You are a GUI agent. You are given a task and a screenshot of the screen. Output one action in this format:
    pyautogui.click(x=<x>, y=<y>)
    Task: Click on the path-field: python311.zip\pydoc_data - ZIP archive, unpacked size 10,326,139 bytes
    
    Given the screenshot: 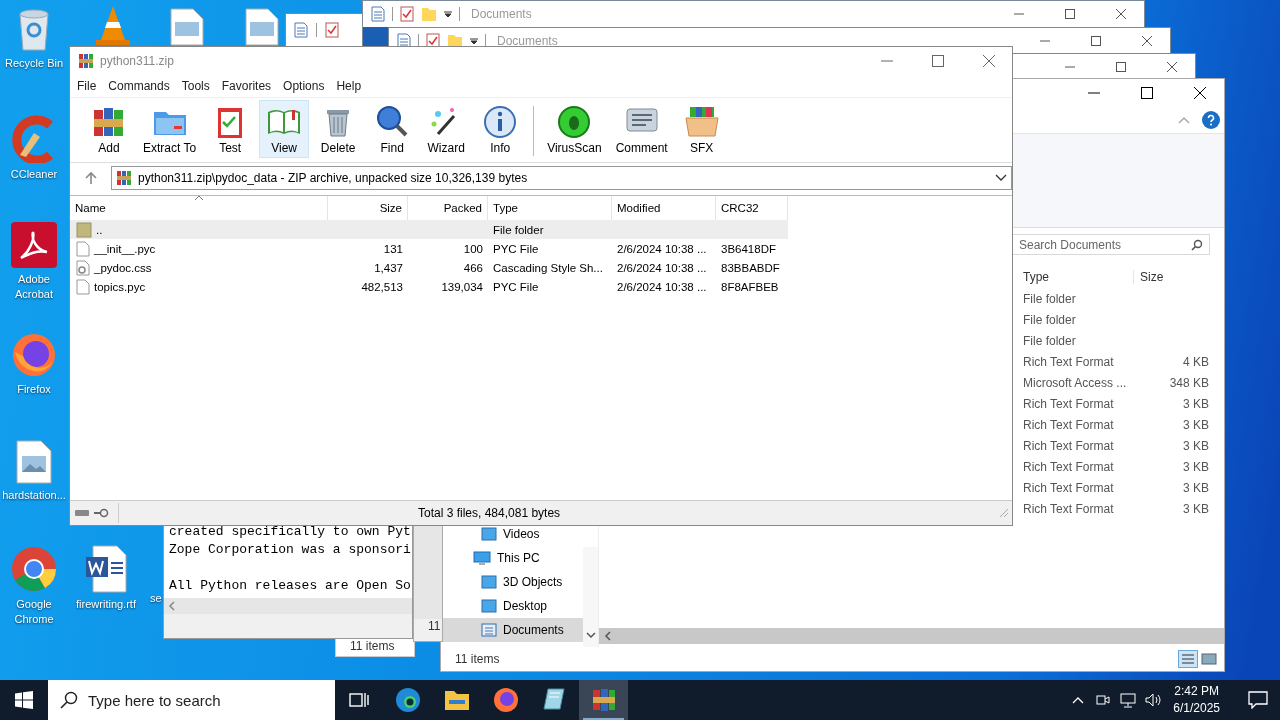 What is the action you would take?
    pyautogui.click(x=561, y=178)
    